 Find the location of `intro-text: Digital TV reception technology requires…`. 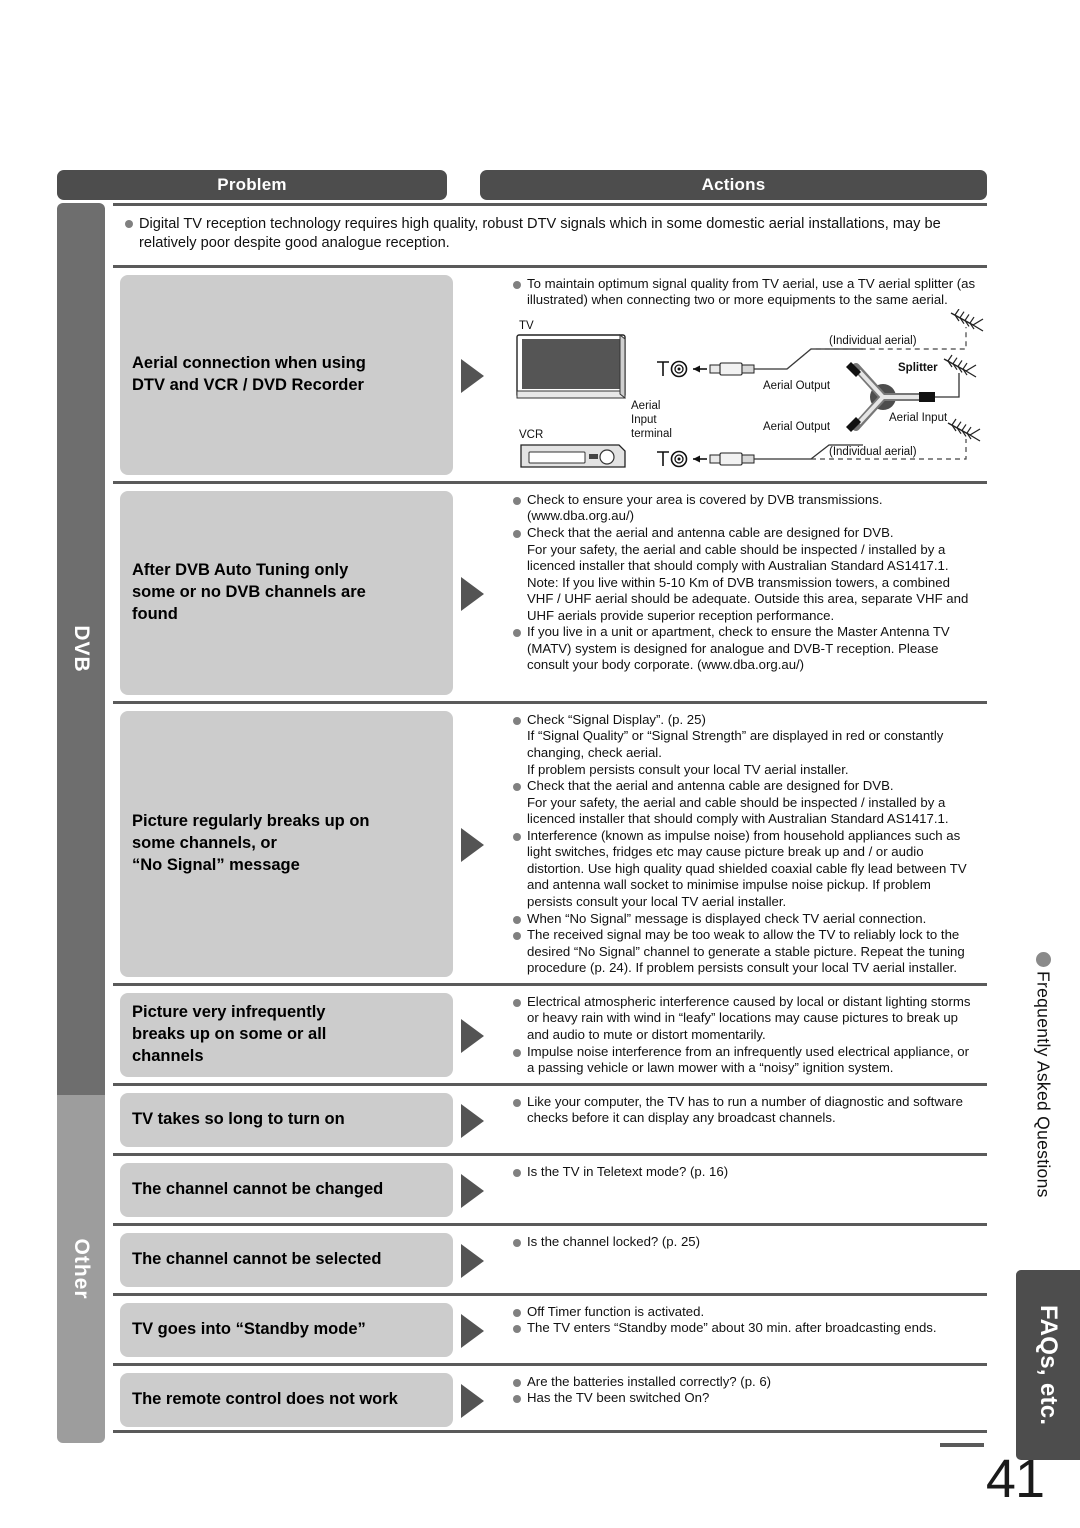

intro-text: Digital TV reception technology requires… is located at coordinates (550, 234).